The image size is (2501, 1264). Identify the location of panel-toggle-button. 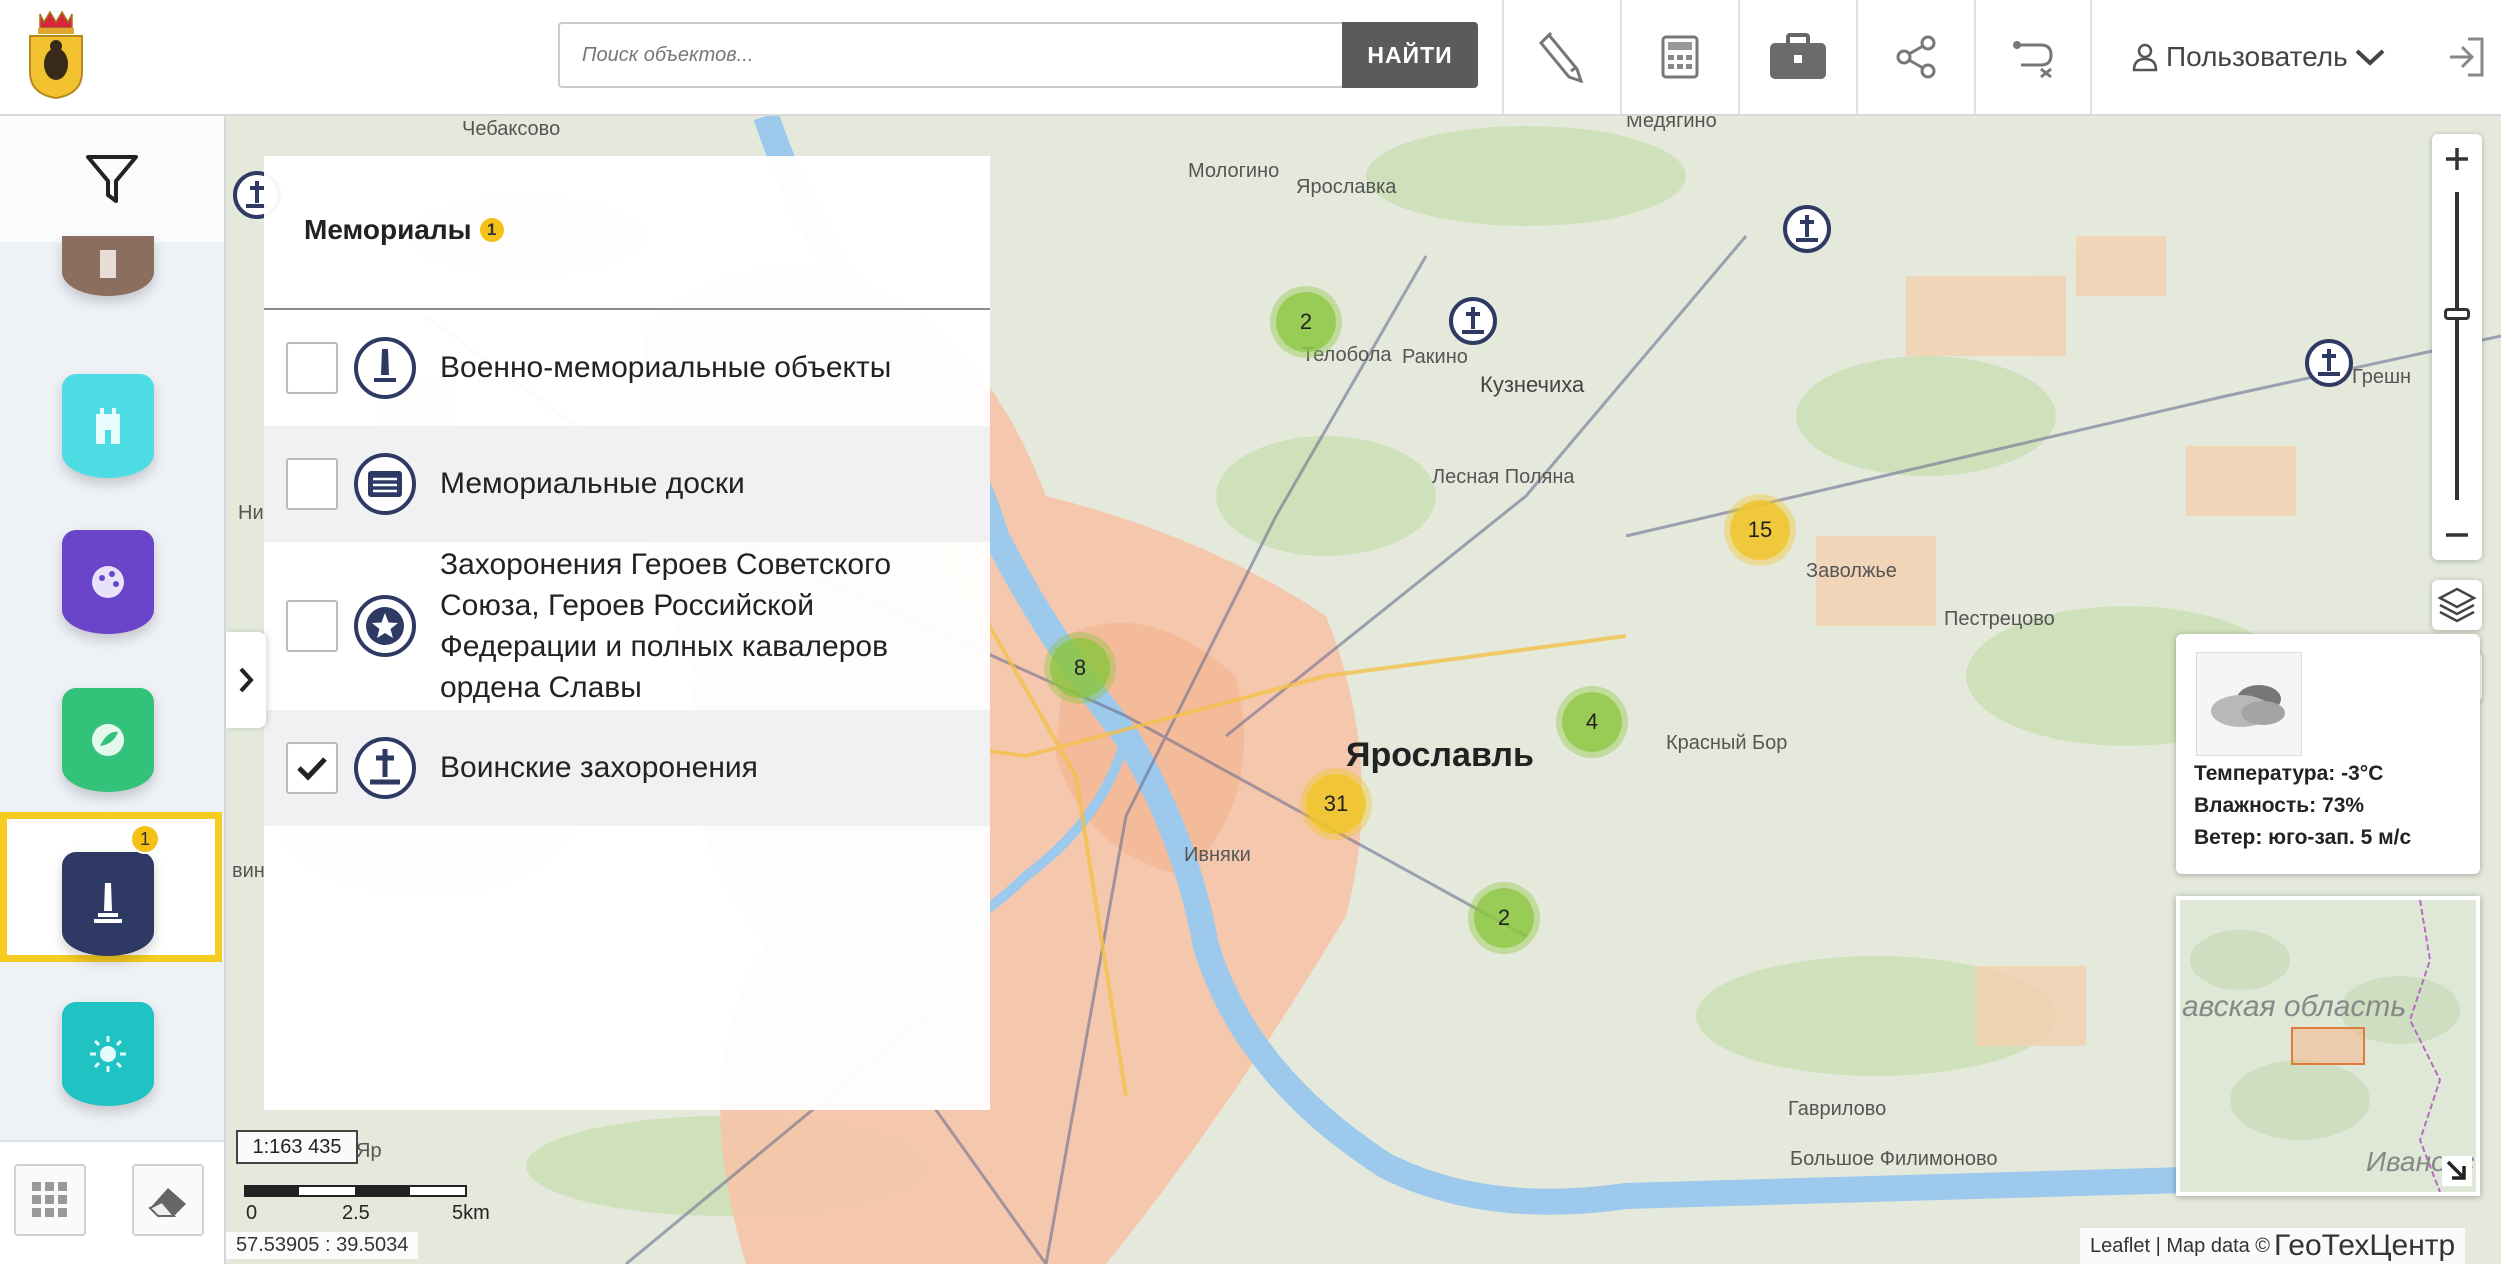
(246, 680).